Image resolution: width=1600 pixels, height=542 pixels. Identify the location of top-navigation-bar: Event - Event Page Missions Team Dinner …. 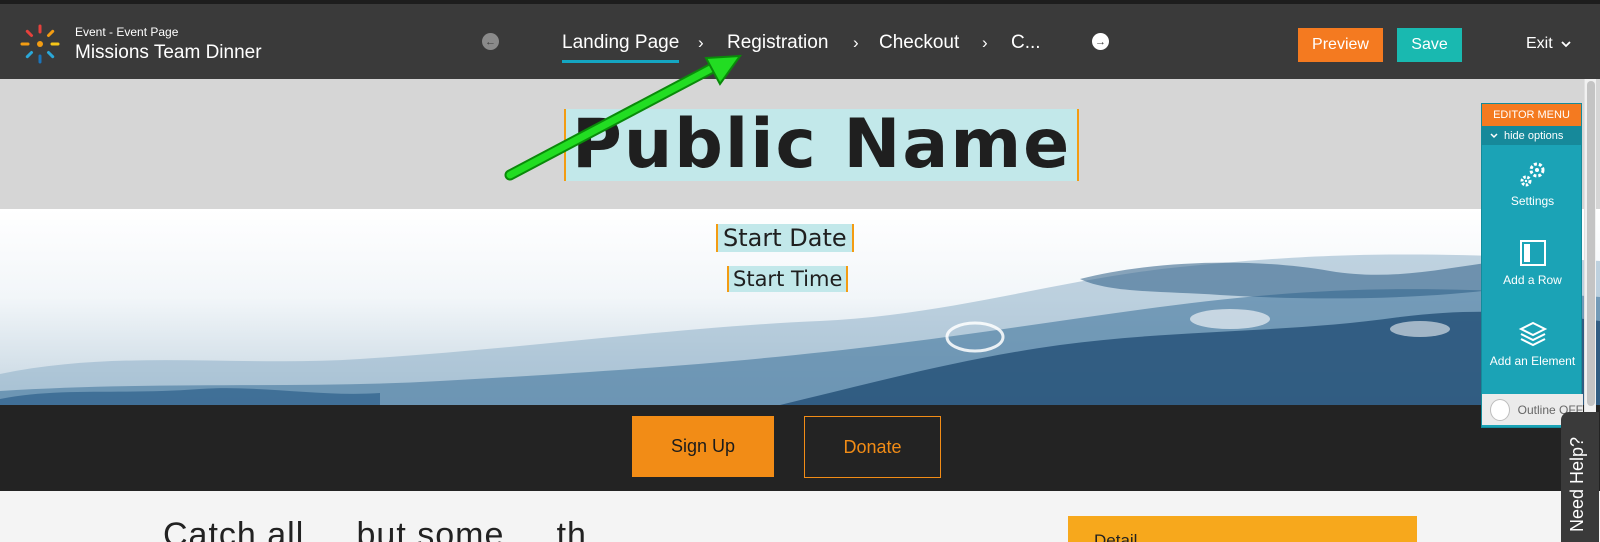
(800, 39).